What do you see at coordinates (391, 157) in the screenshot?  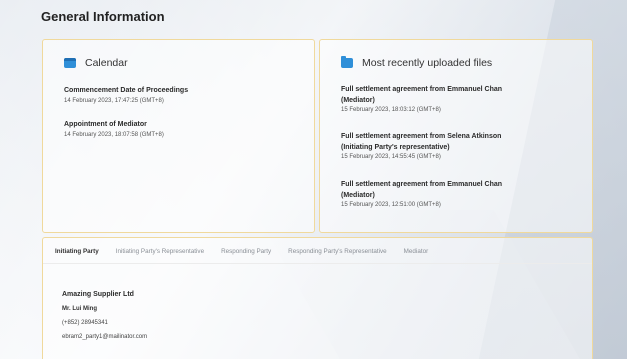 I see `file-date: 15 February 2023, 14:55:45 (GMT+8)` at bounding box center [391, 157].